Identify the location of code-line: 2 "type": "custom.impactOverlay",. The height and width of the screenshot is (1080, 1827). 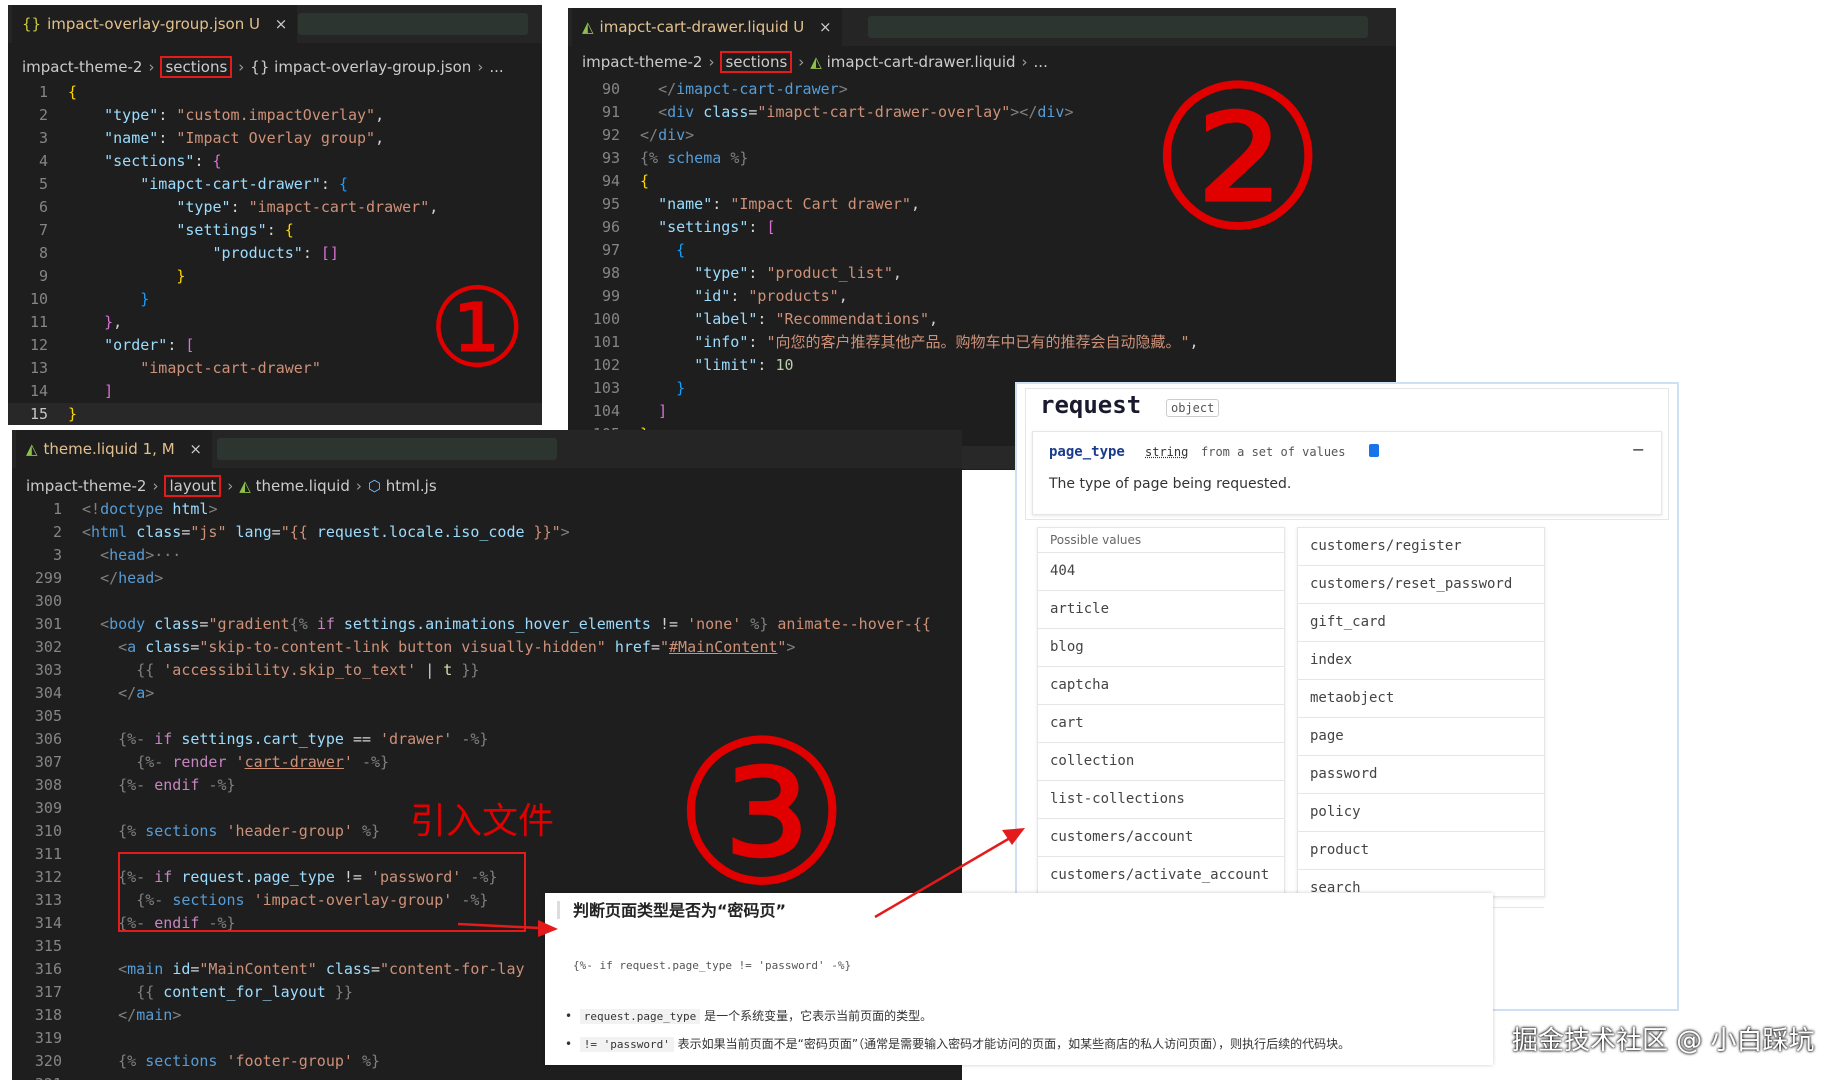
(275, 115).